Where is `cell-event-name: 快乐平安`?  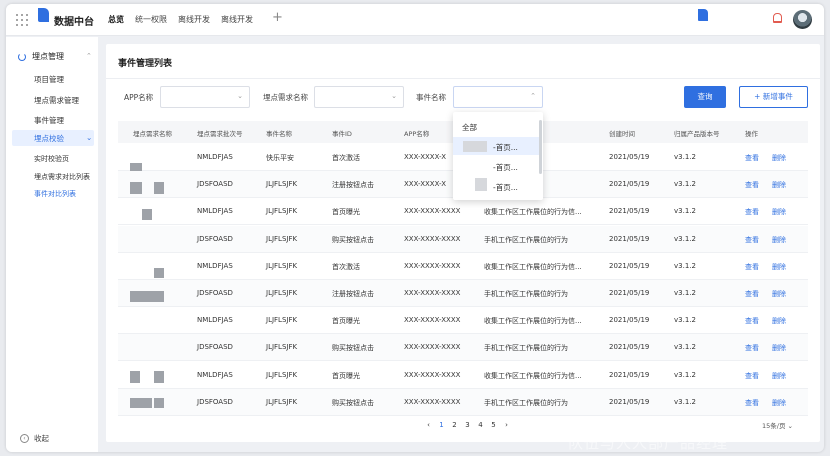 cell-event-name: 快乐平安 is located at coordinates (280, 158).